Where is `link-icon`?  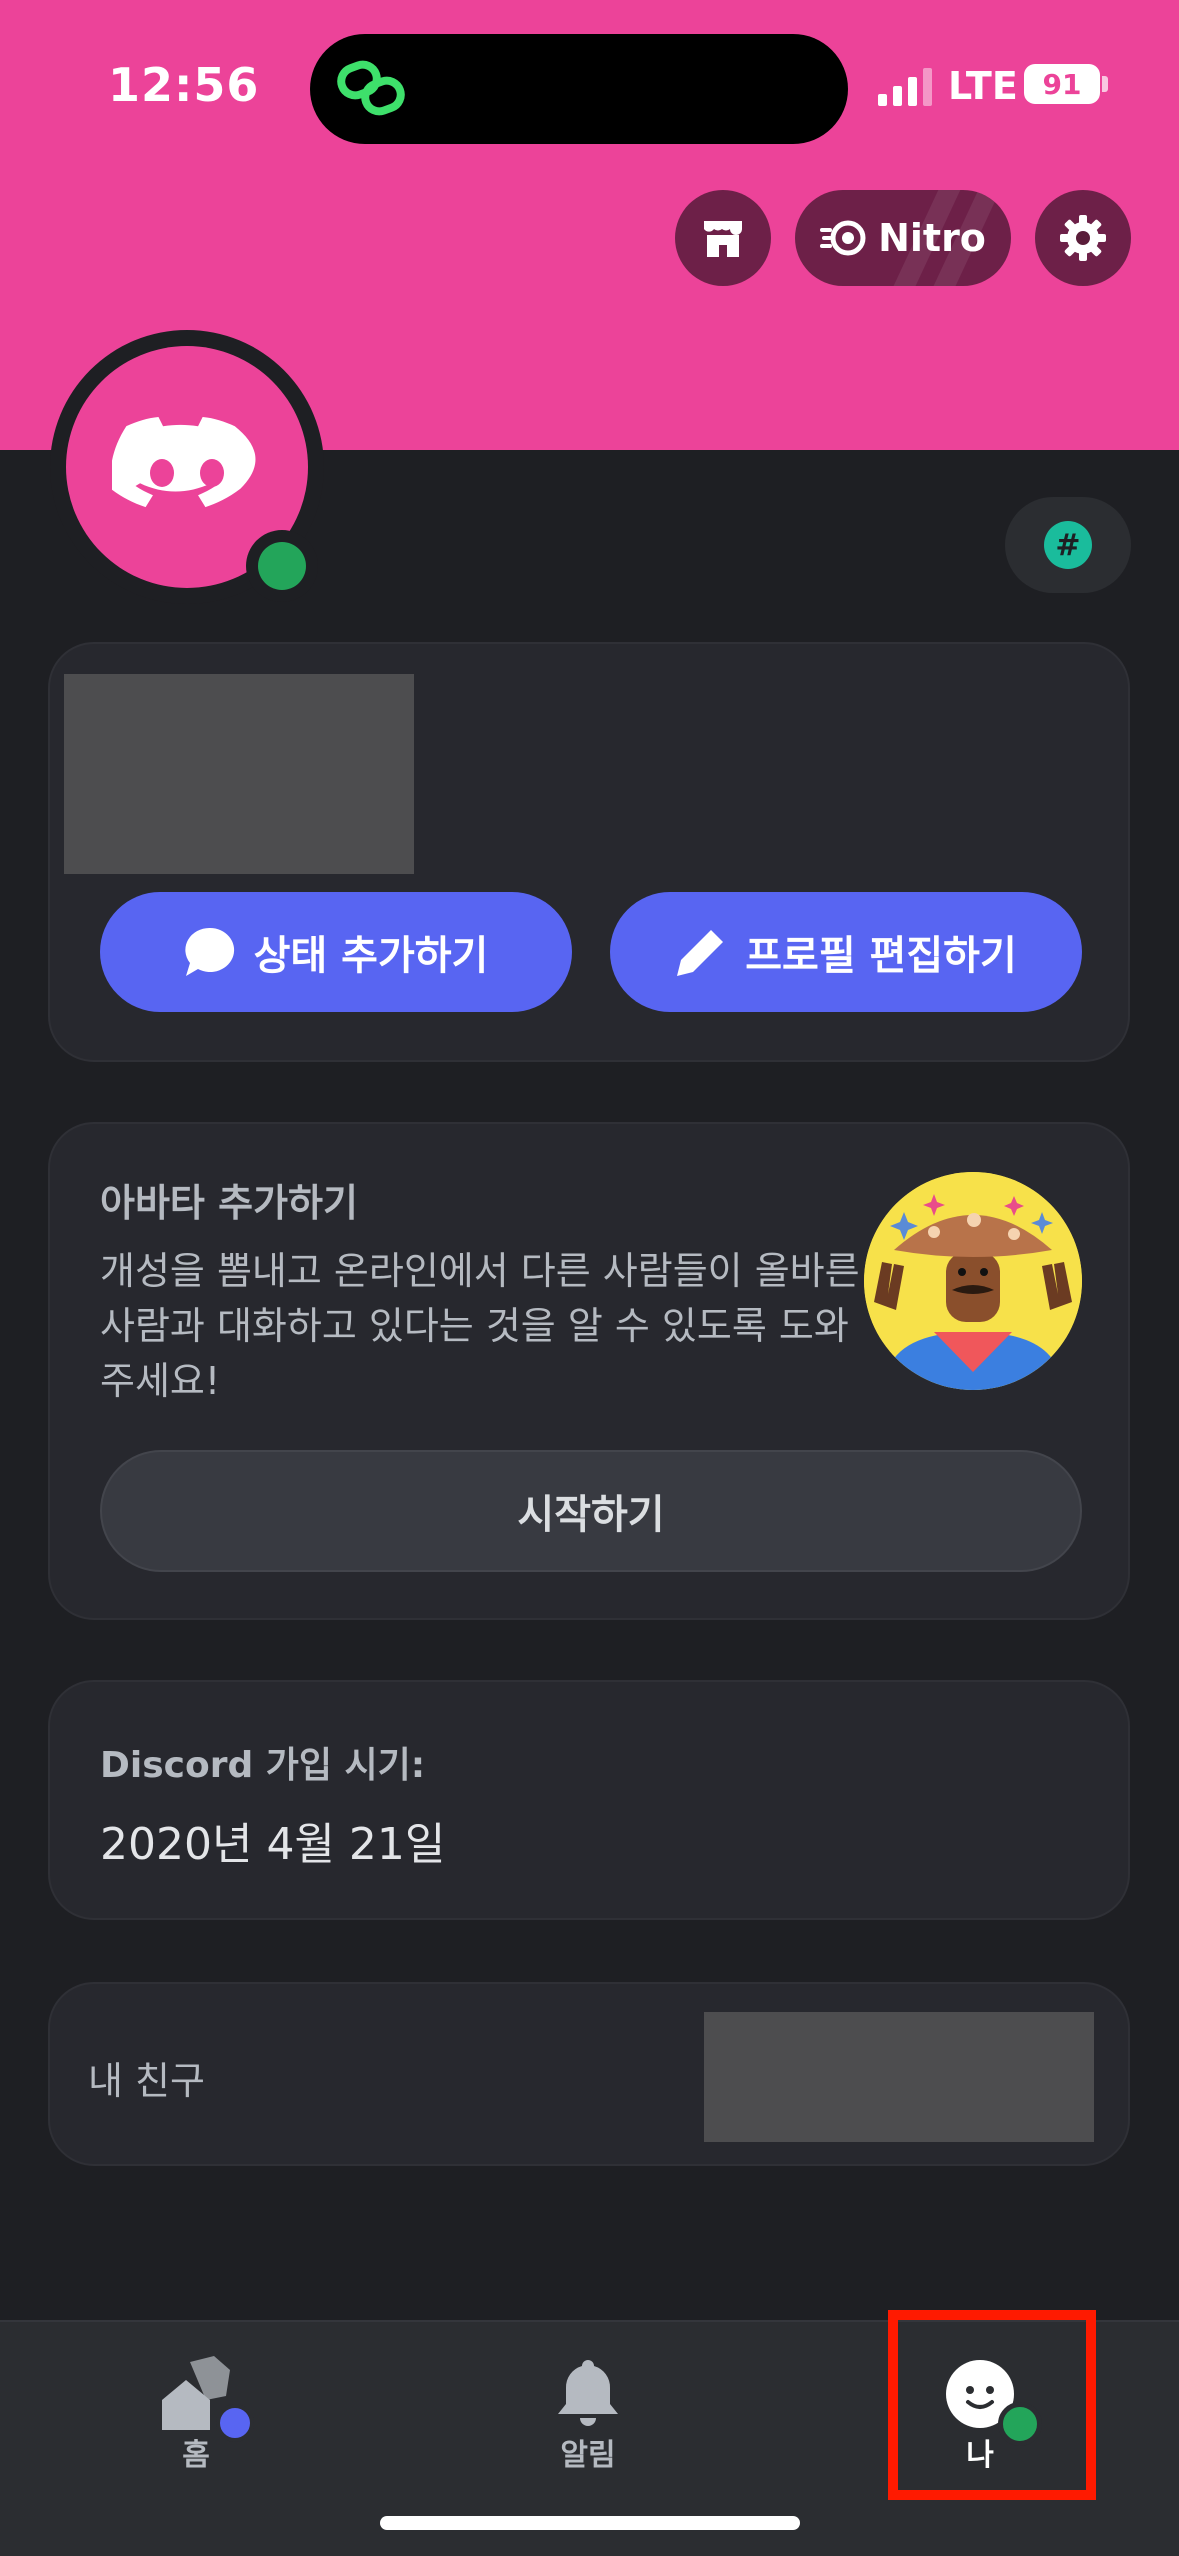 link-icon is located at coordinates (371, 88).